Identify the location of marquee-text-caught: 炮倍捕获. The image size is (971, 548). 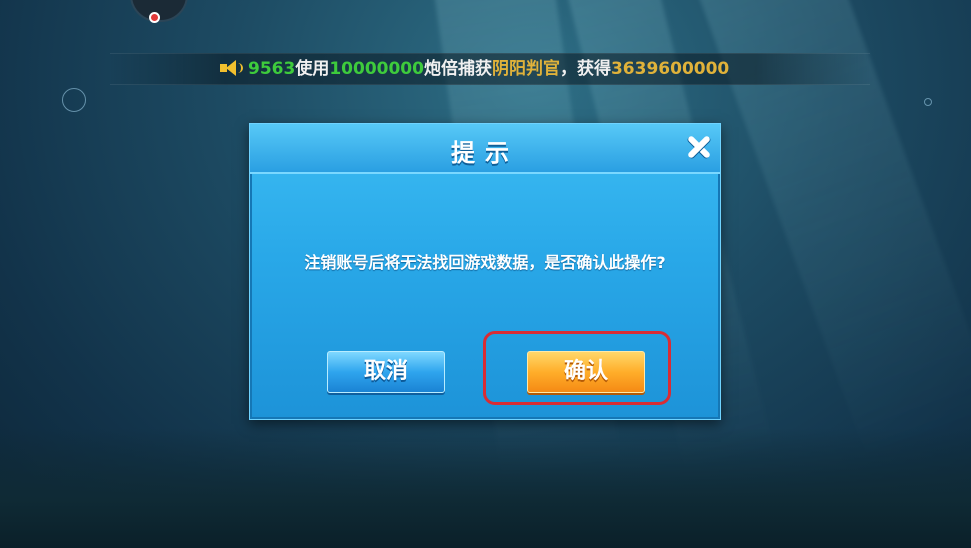
(457, 69).